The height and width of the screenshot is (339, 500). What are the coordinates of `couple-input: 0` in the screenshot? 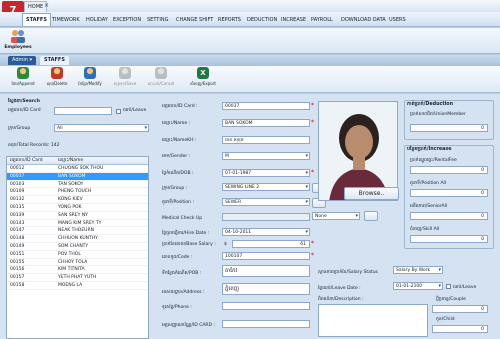 It's located at (460, 309).